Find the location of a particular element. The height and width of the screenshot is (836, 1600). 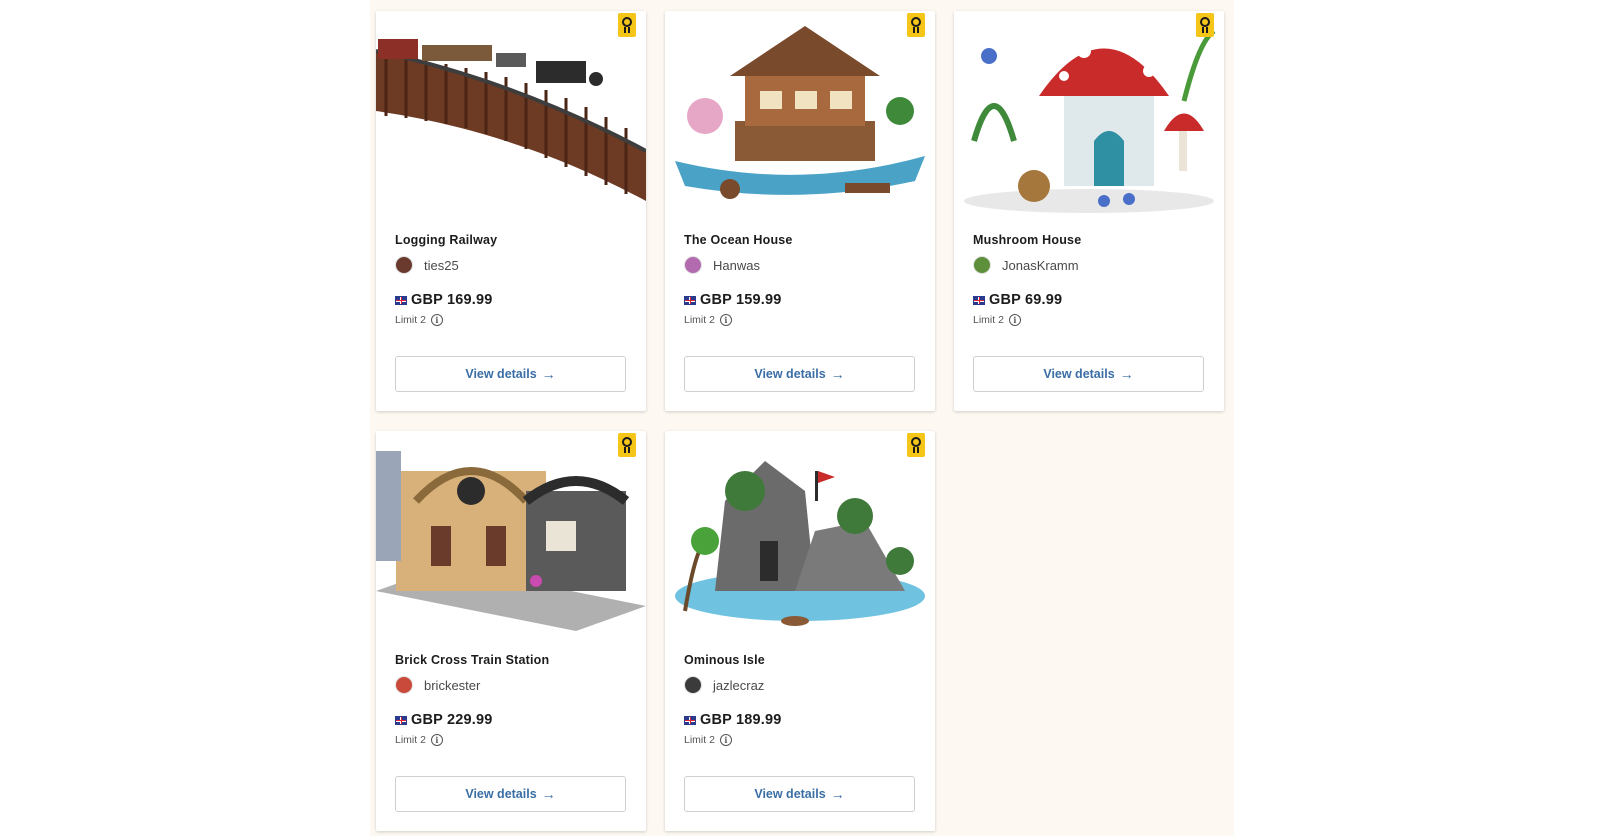

creator-name: brickester is located at coordinates (452, 685).